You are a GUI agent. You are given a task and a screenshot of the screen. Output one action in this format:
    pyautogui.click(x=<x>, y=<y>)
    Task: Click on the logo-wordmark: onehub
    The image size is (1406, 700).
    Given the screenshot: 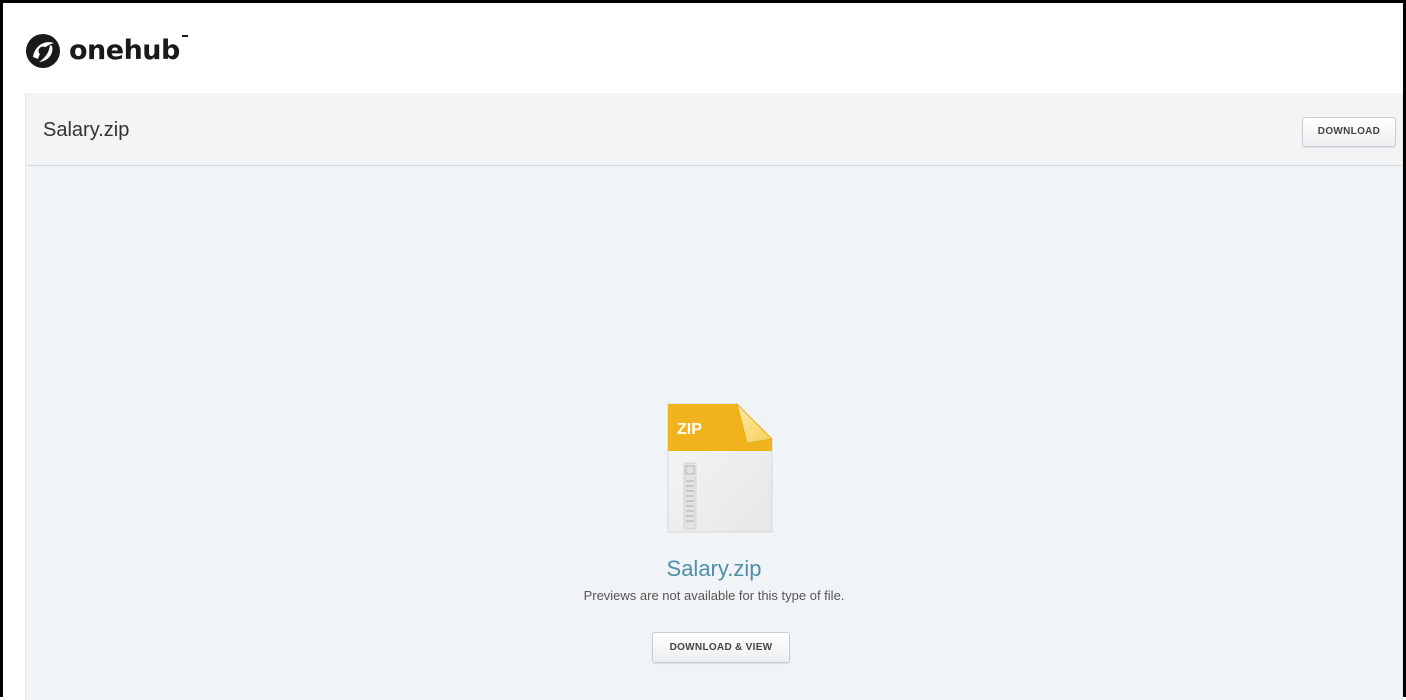 What is the action you would take?
    pyautogui.click(x=128, y=51)
    